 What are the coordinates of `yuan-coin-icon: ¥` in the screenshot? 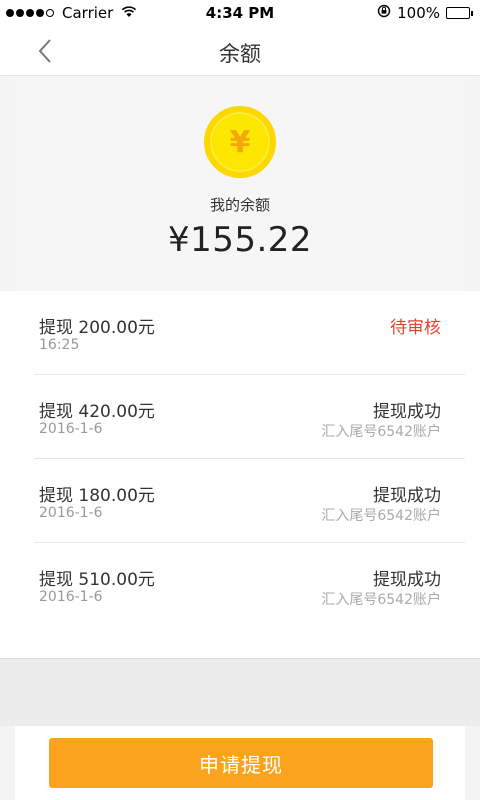 It's located at (240, 142).